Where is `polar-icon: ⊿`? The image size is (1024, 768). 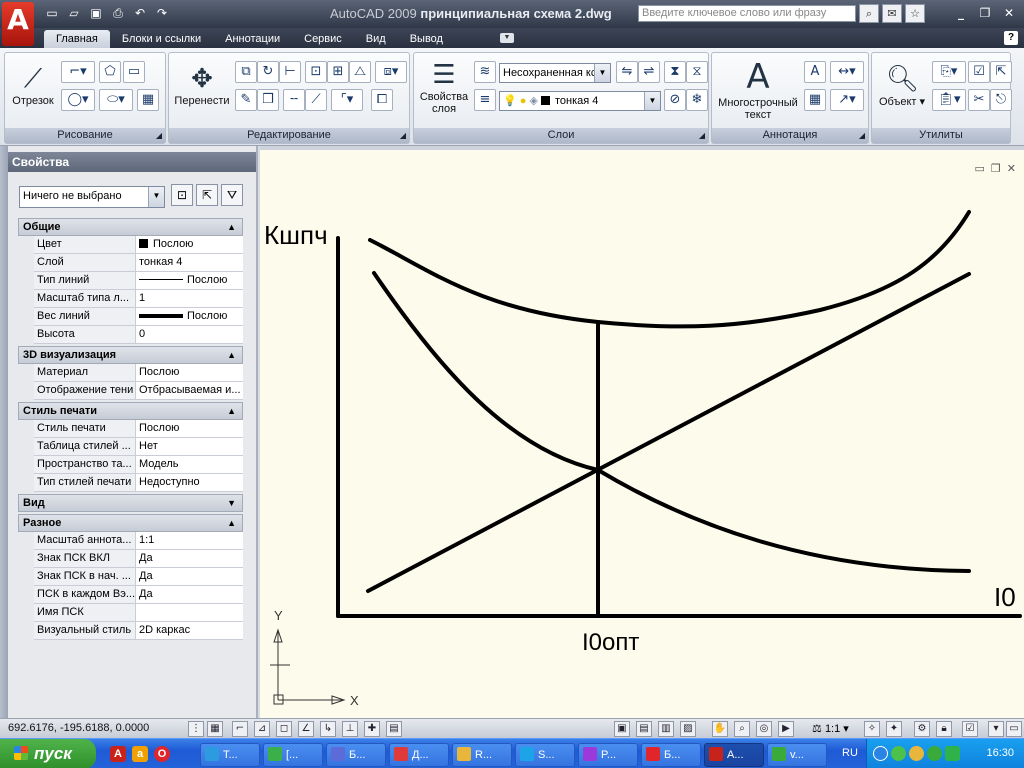
polar-icon: ⊿ is located at coordinates (262, 729).